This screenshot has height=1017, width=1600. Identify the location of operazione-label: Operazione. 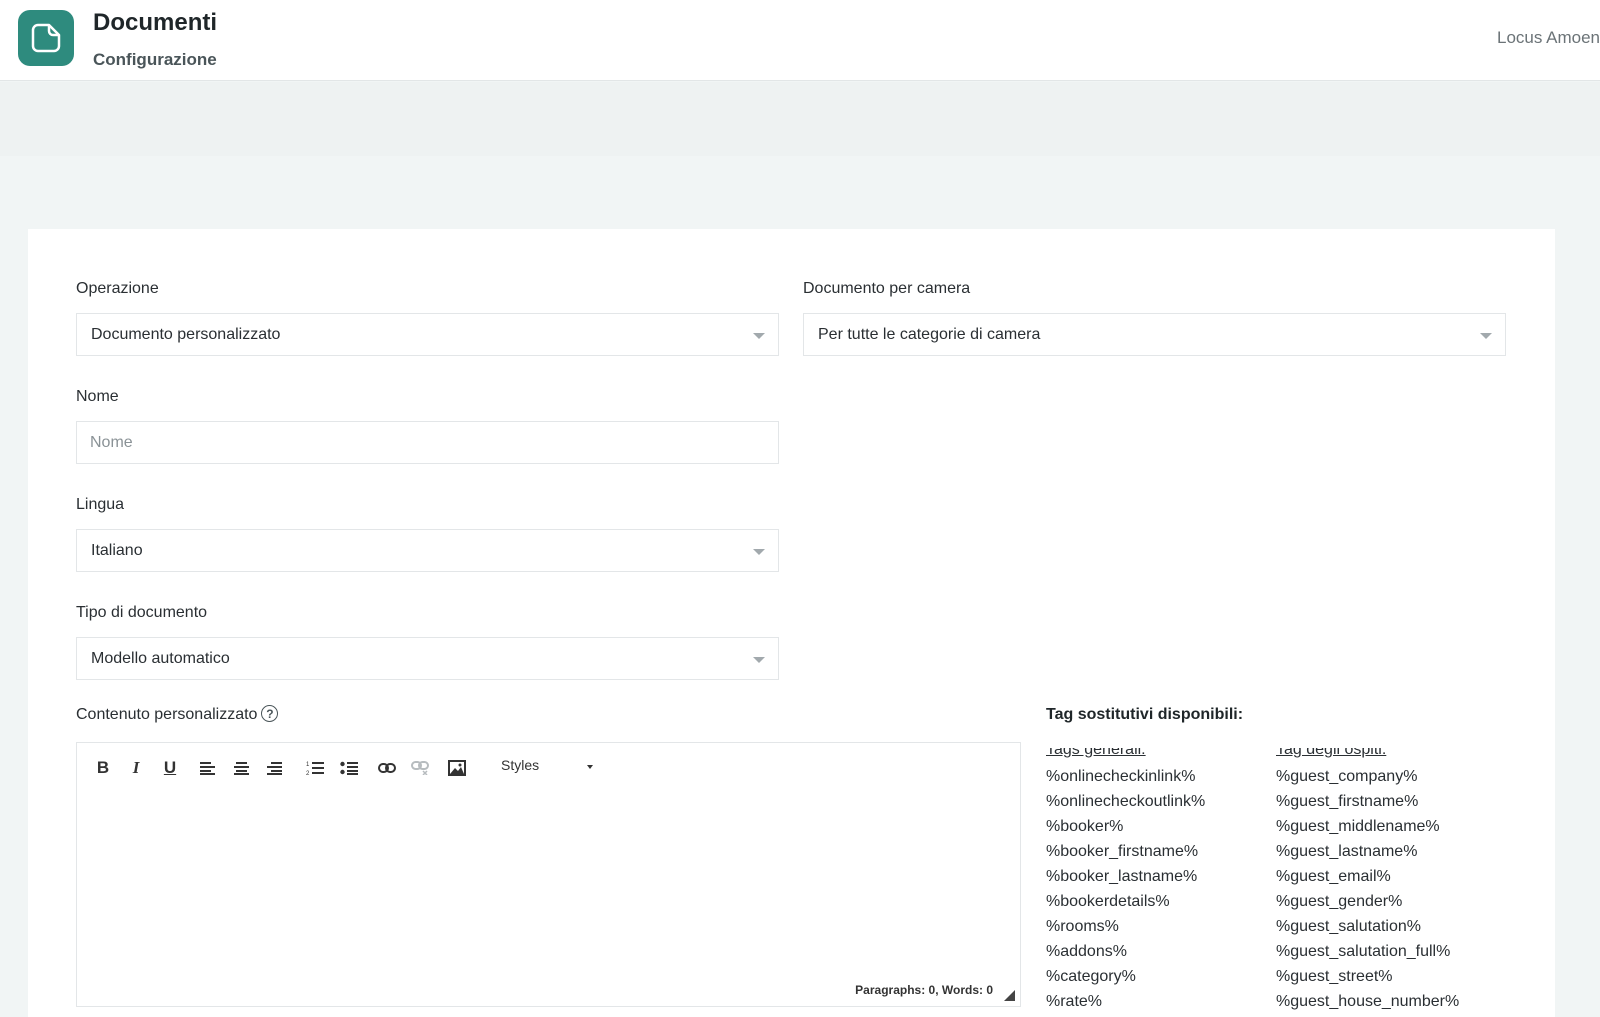
(117, 288).